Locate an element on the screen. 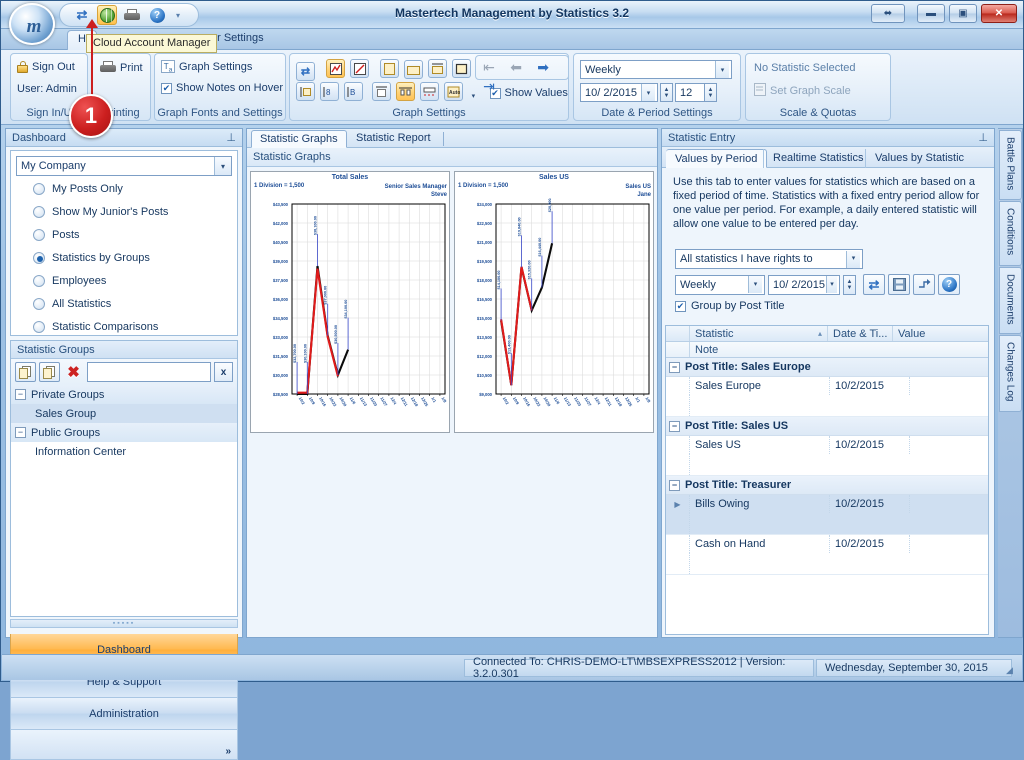  import-icon is located at coordinates (924, 284).